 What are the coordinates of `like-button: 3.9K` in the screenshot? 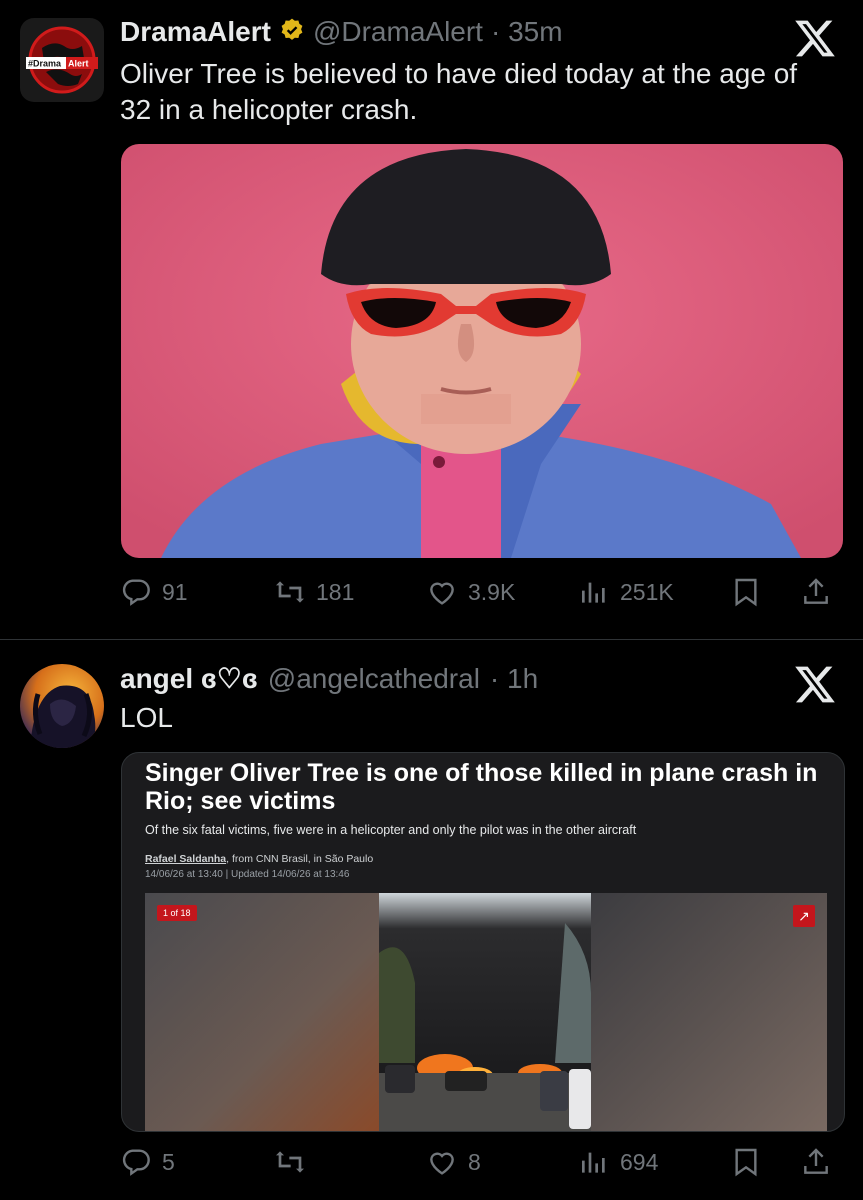 It's located at (470, 592).